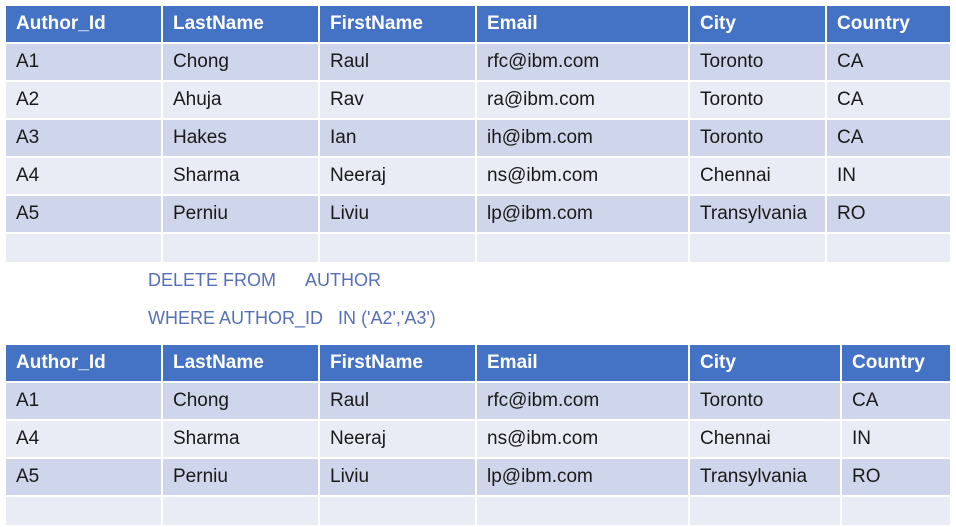 This screenshot has width=956, height=527. What do you see at coordinates (240, 138) in the screenshot?
I see `cell-lastname: Hakes` at bounding box center [240, 138].